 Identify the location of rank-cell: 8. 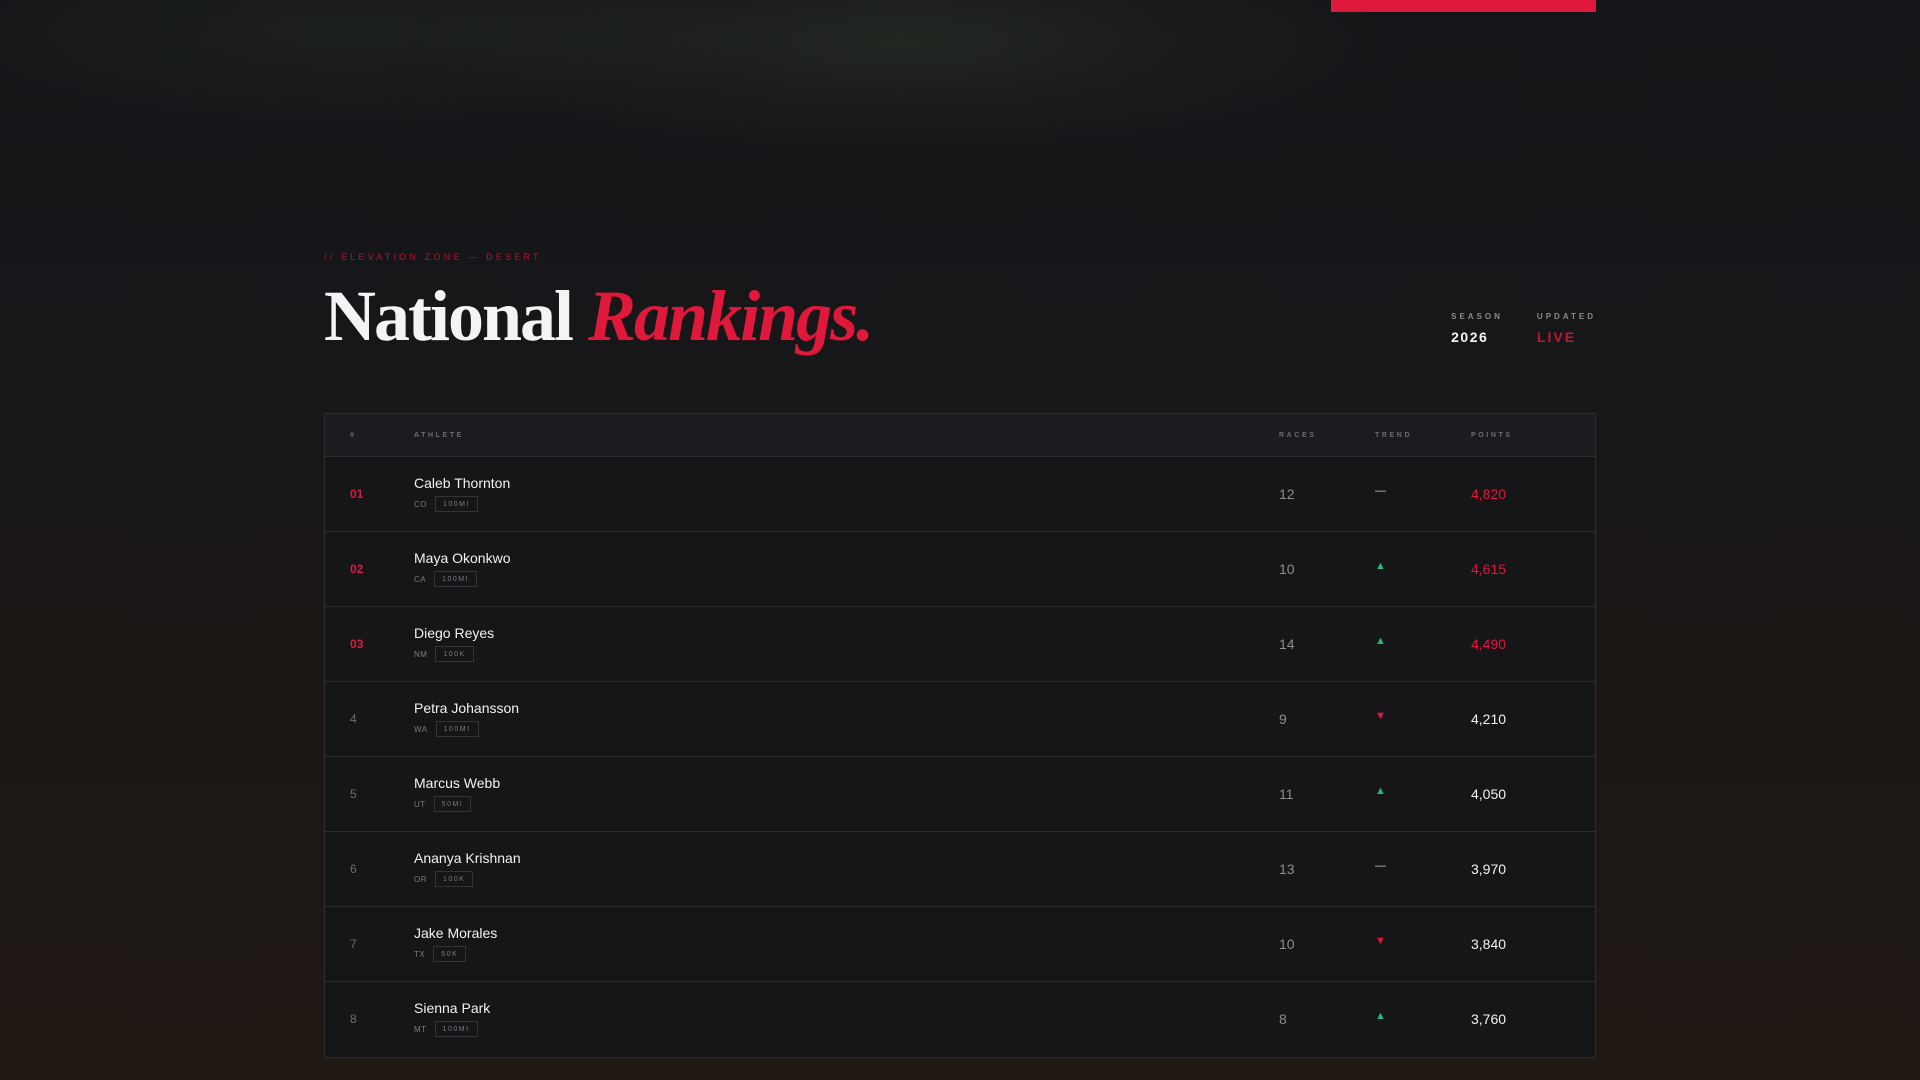
(353, 1019).